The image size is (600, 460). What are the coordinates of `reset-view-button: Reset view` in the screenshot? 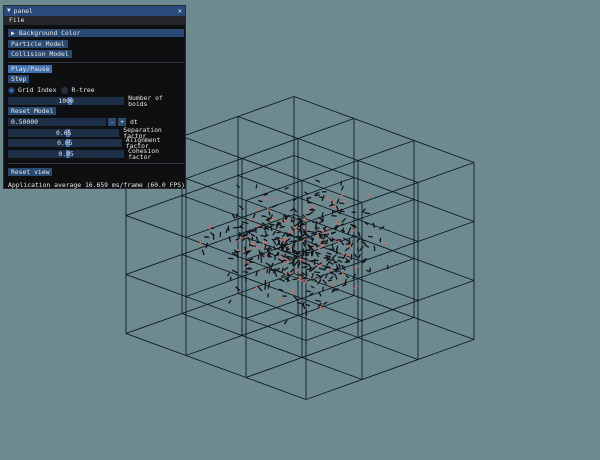 It's located at (30, 172).